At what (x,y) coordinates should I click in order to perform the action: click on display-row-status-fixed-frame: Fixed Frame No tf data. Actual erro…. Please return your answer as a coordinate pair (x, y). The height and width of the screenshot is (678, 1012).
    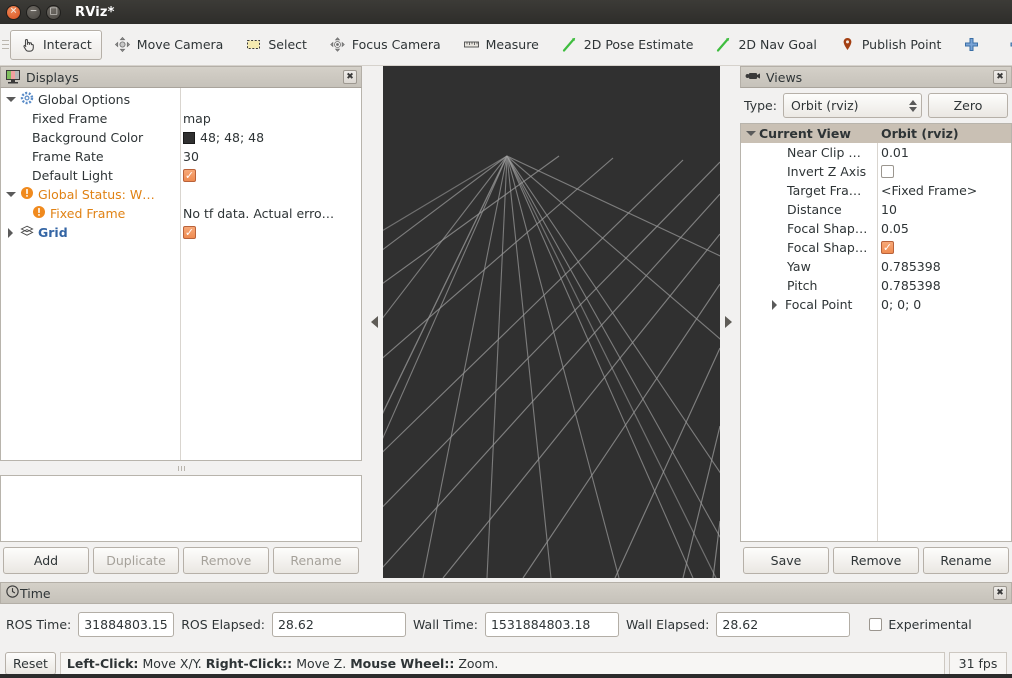
    Looking at the image, I should click on (181, 213).